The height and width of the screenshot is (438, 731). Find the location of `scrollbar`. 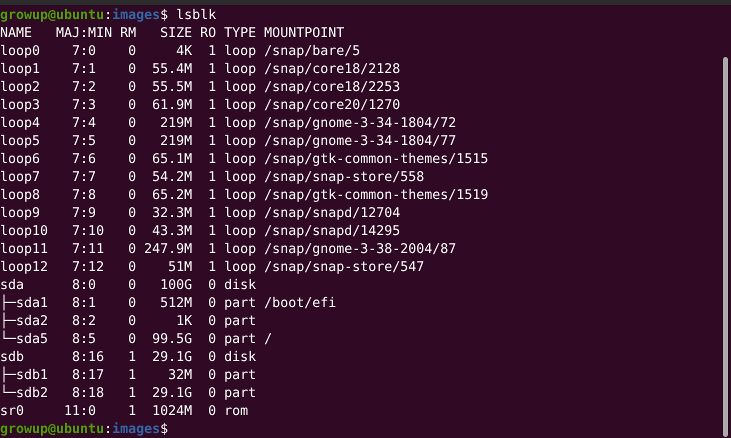

scrollbar is located at coordinates (725, 247).